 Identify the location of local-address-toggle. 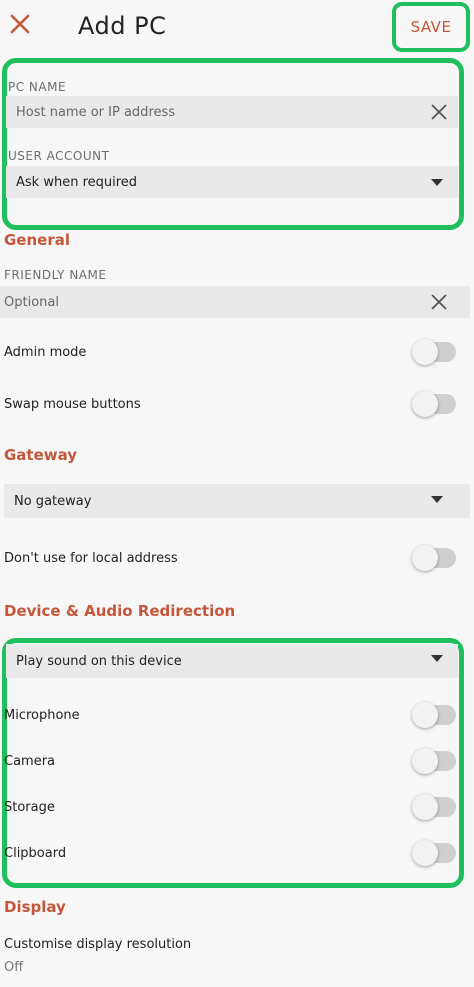
(434, 558).